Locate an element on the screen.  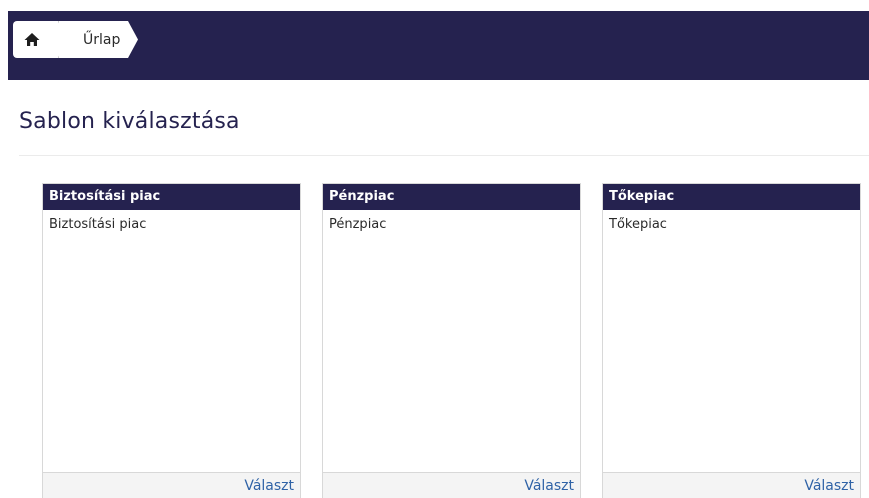
top-bar: Űrlap is located at coordinates (438, 45).